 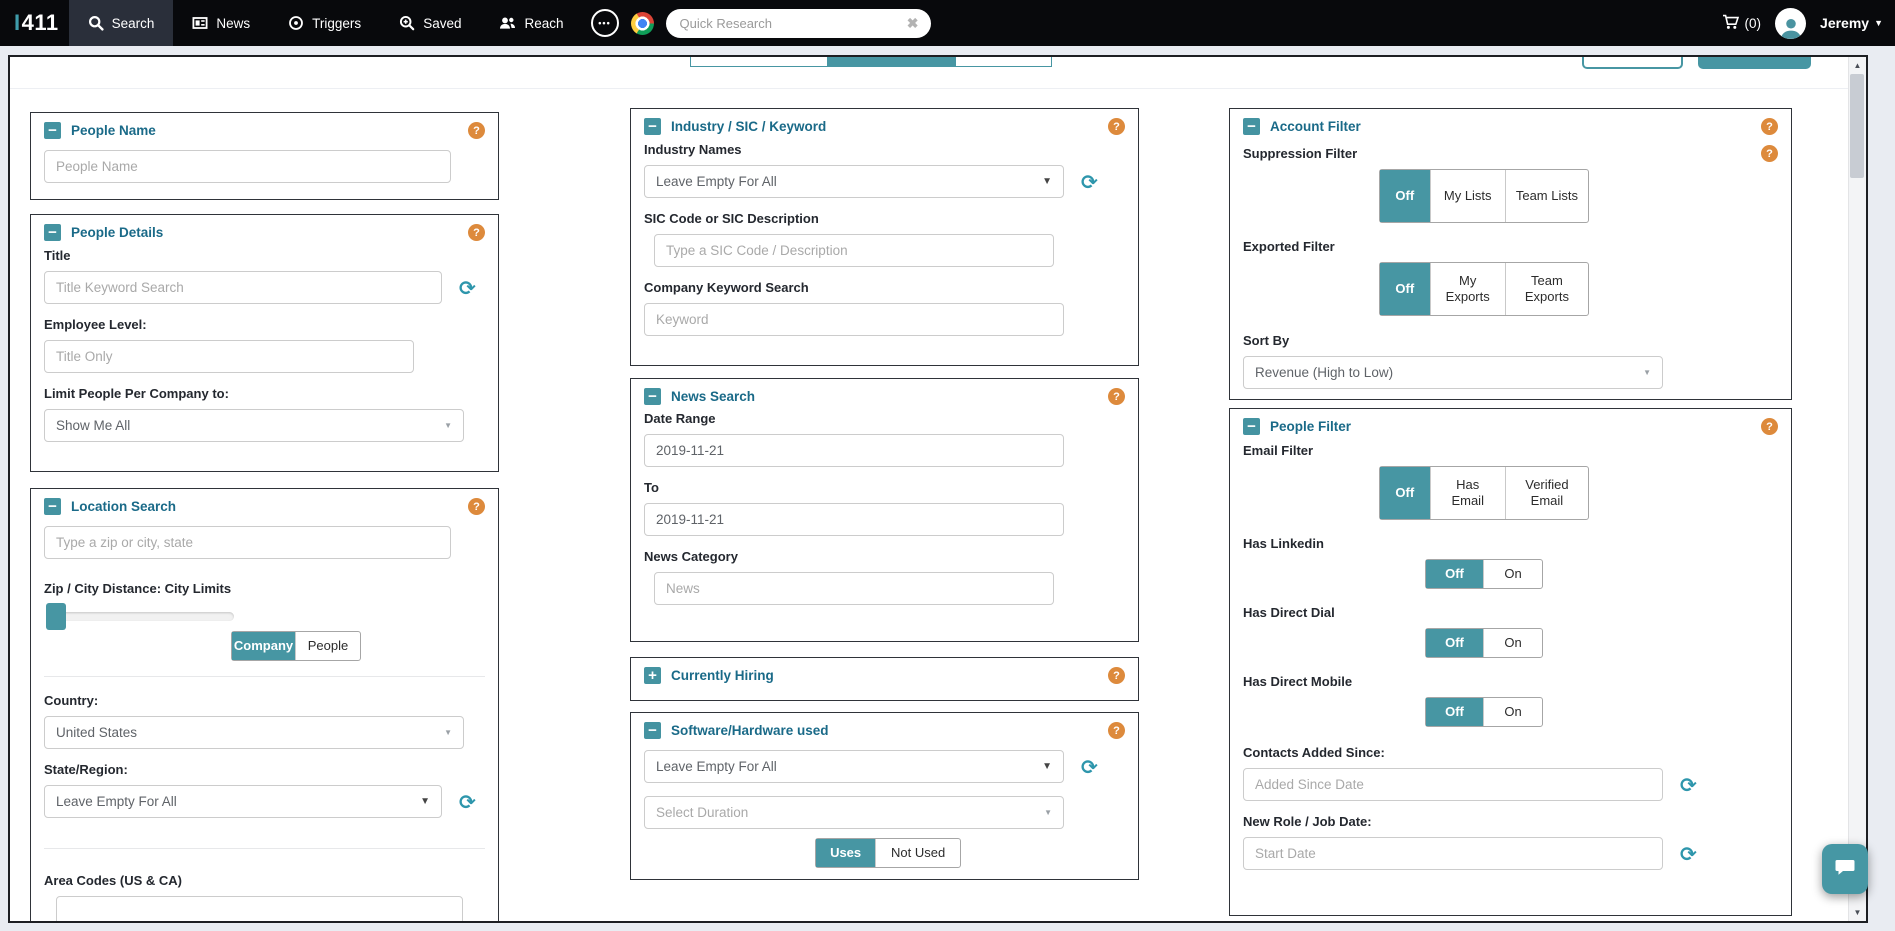 I want to click on nav-item-label: News, so click(x=233, y=23).